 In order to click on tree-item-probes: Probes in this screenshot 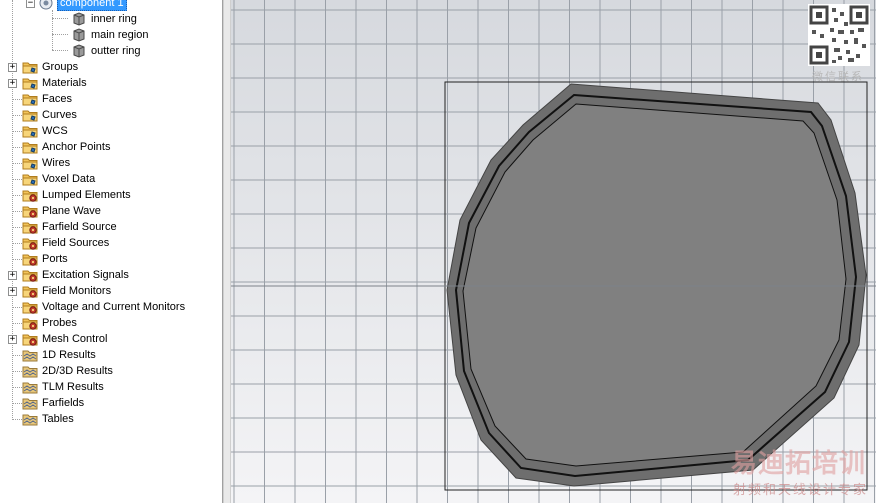, I will do `click(50, 323)`.